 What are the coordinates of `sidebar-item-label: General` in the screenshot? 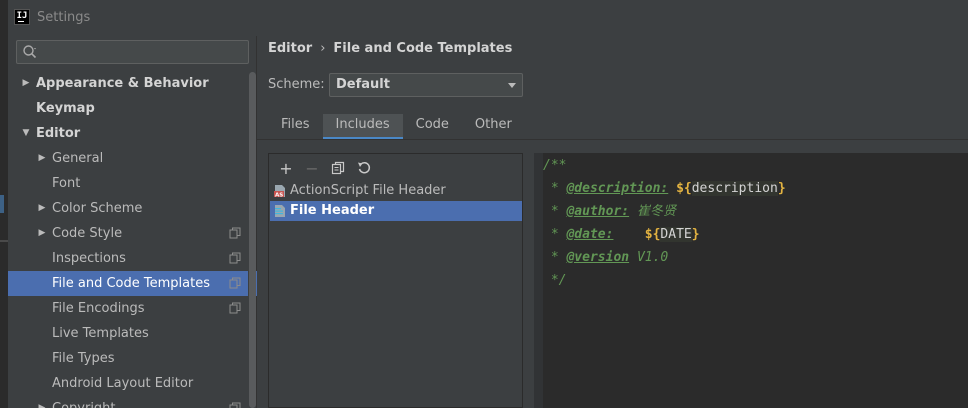 It's located at (78, 158).